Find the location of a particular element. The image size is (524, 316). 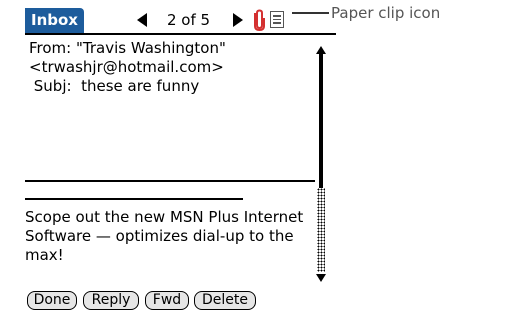

delete-button: Delete is located at coordinates (225, 300).